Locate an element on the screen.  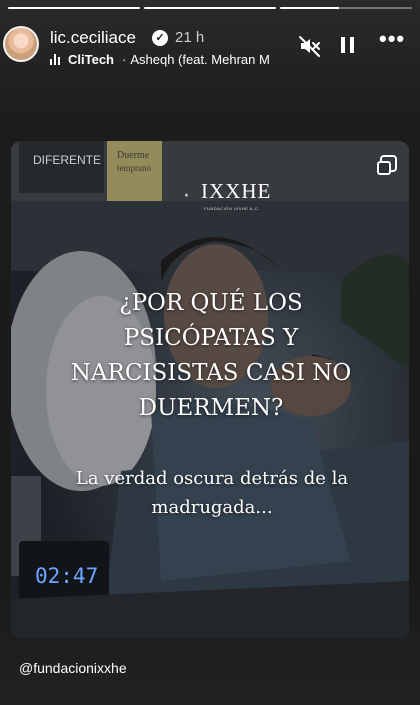
crescent-moon-icon is located at coordinates (182, 197).